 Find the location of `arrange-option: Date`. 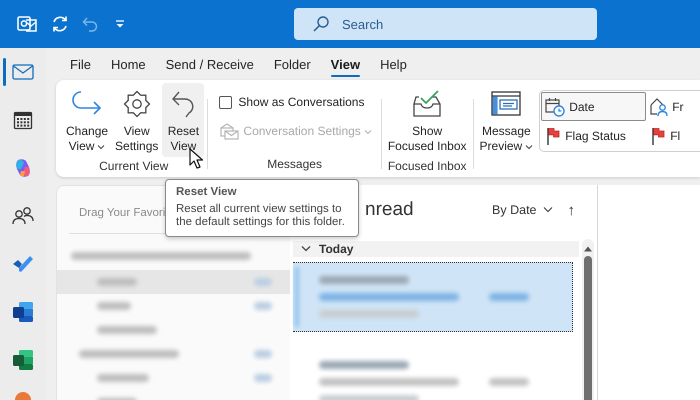

arrange-option: Date is located at coordinates (593, 106).